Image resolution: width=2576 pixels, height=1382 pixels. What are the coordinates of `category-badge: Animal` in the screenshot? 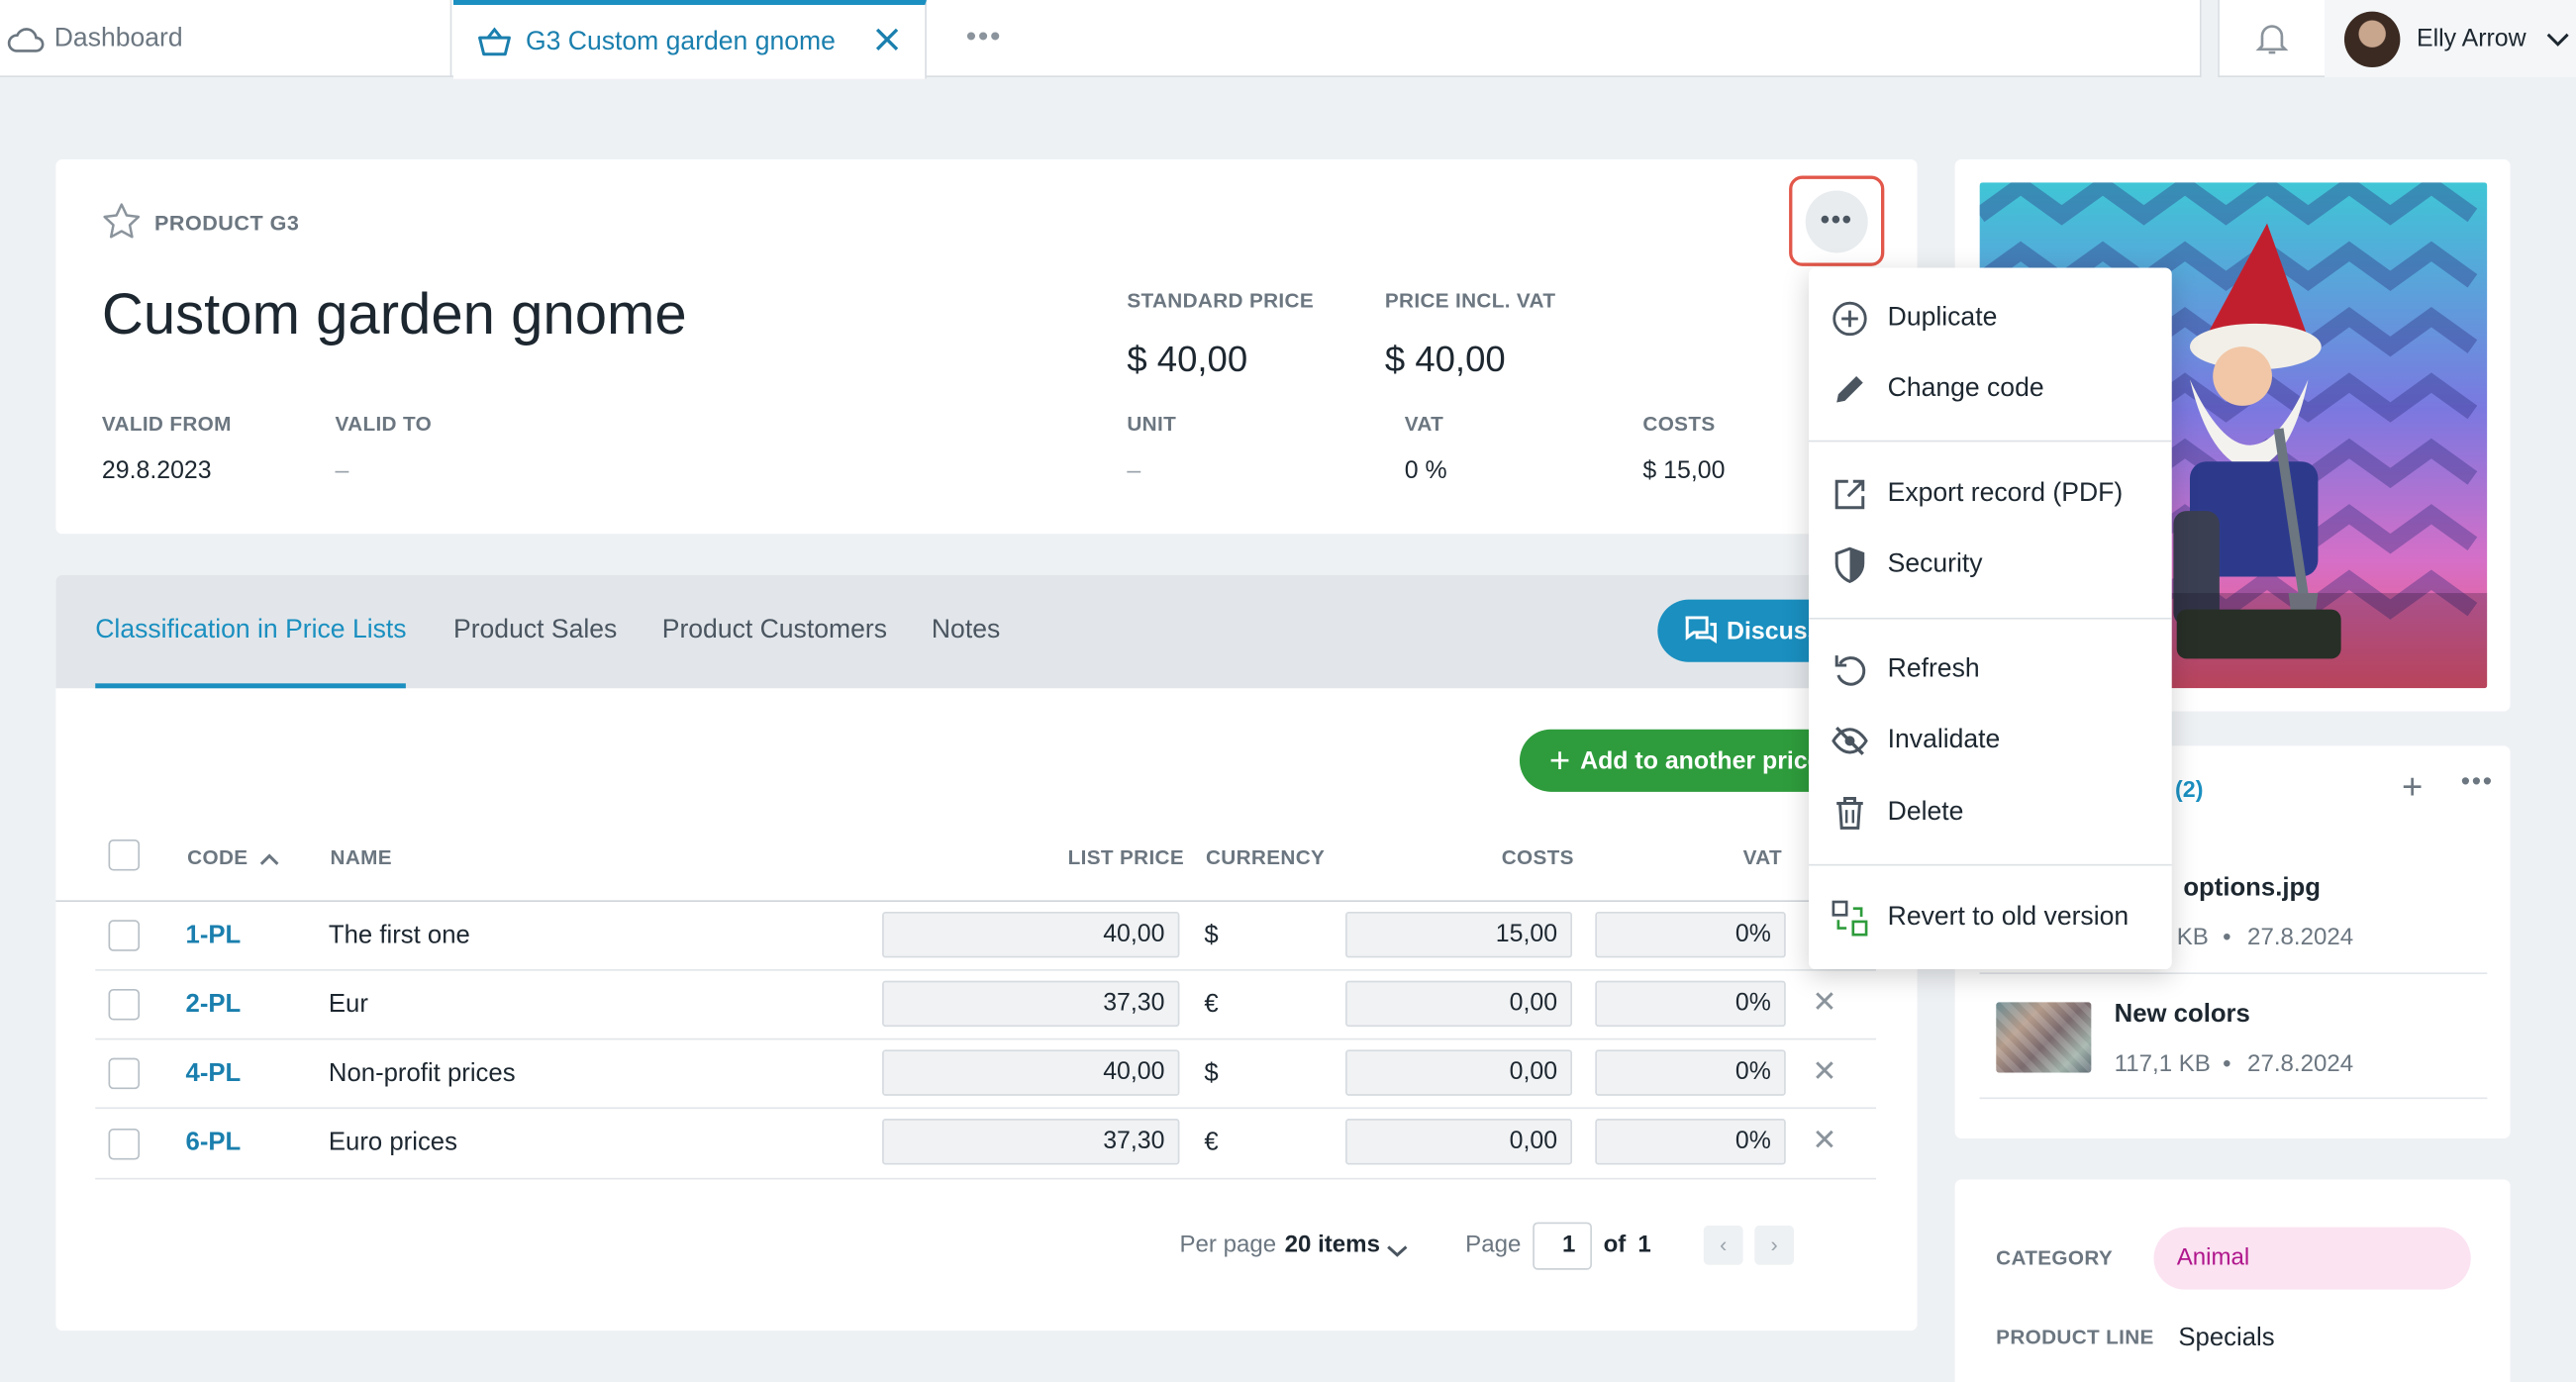 It's located at (2312, 1259).